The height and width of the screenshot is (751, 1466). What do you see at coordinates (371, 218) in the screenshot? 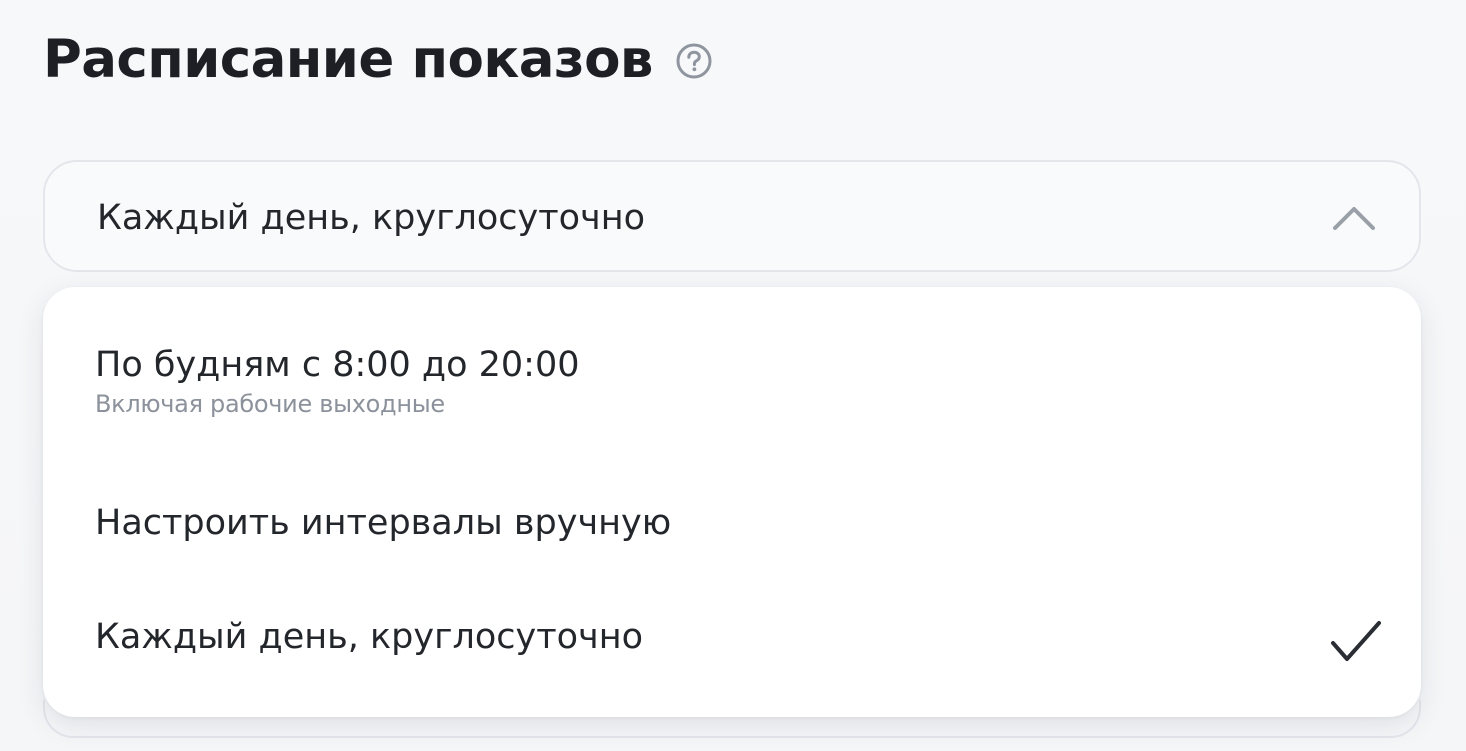
I see `select-value: Каждый день, круглосуточно` at bounding box center [371, 218].